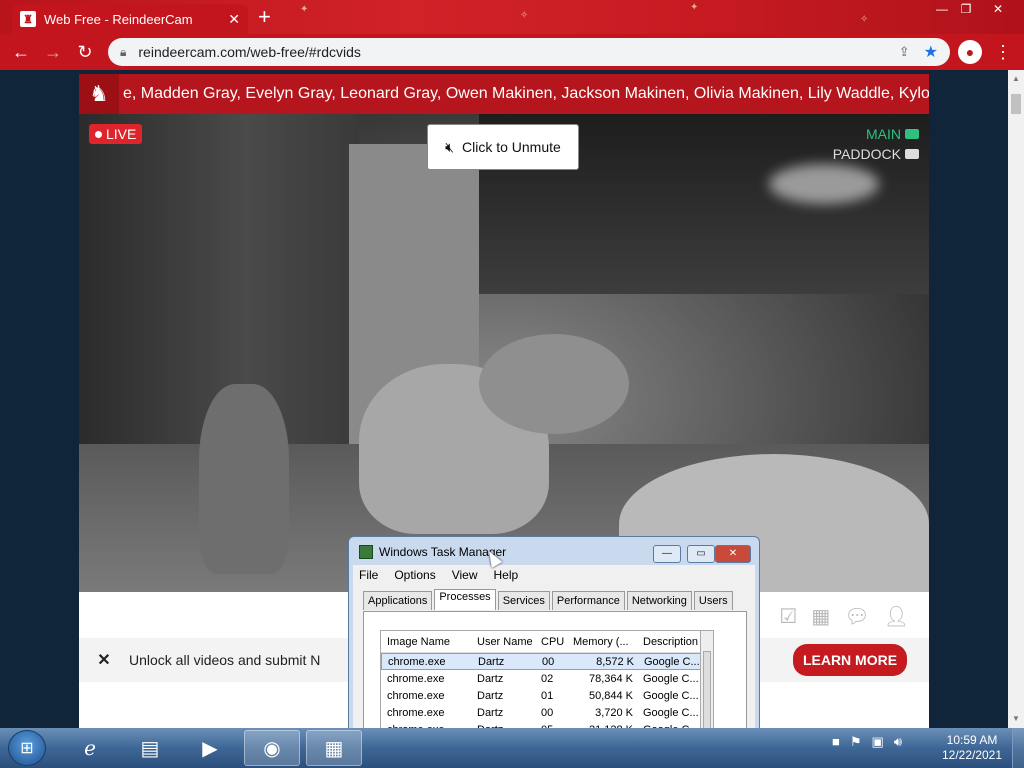 Image resolution: width=1024 pixels, height=768 pixels. Describe the element at coordinates (856, 616) in the screenshot. I see `chat-icon: 💬︎` at that location.